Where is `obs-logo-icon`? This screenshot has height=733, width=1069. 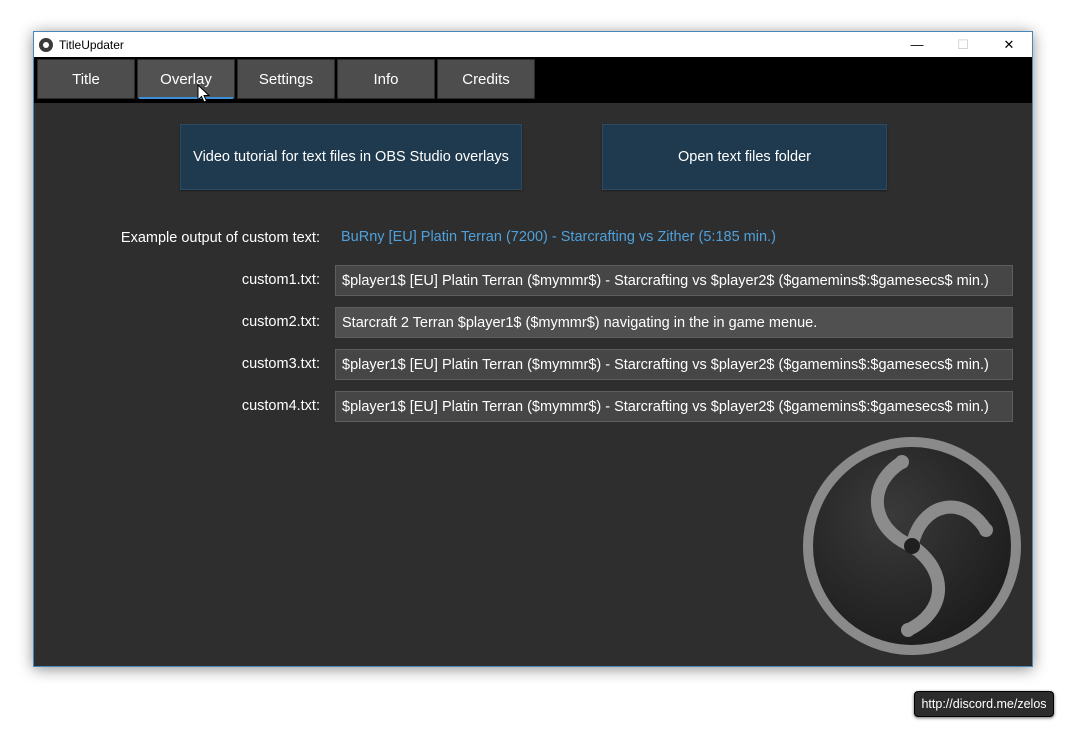
obs-logo-icon is located at coordinates (912, 546).